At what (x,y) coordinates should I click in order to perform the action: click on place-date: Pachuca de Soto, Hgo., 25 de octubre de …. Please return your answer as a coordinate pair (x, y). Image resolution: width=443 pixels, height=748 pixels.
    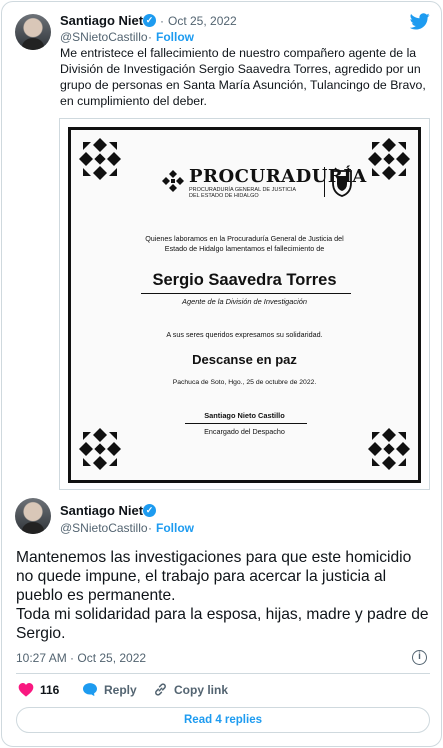
    Looking at the image, I should click on (244, 382).